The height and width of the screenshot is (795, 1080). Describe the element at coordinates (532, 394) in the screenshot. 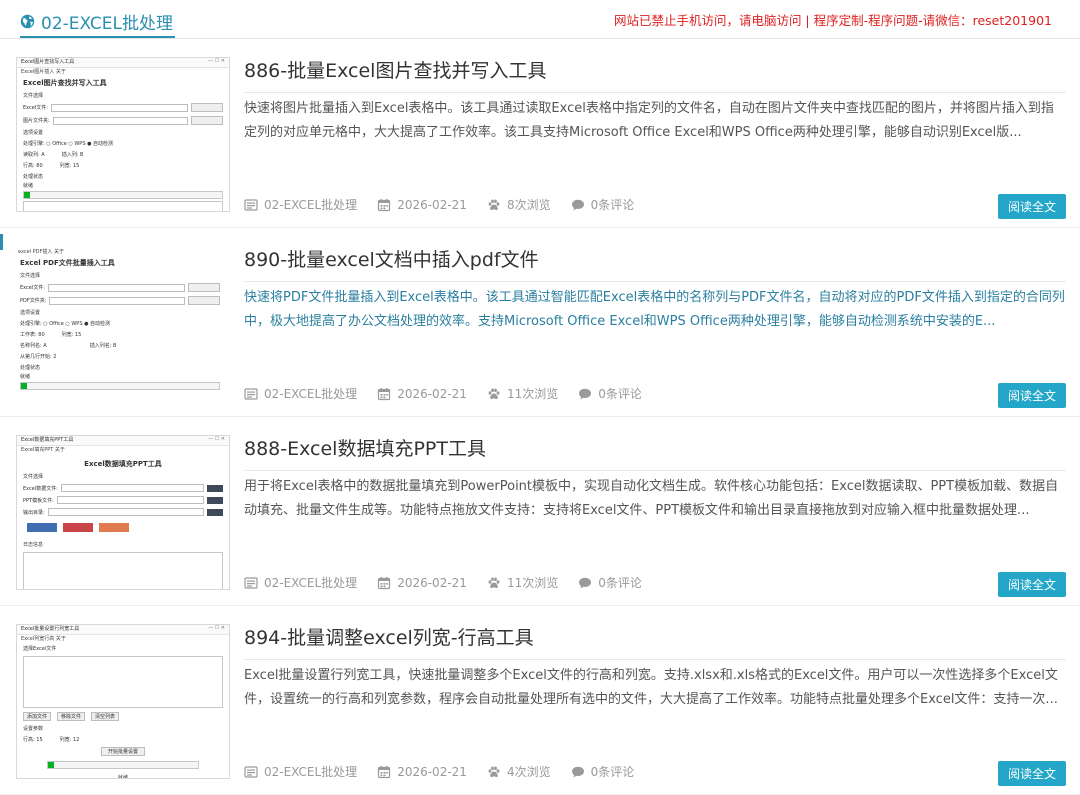

I see `meta-views-text: 11次浏览` at that location.